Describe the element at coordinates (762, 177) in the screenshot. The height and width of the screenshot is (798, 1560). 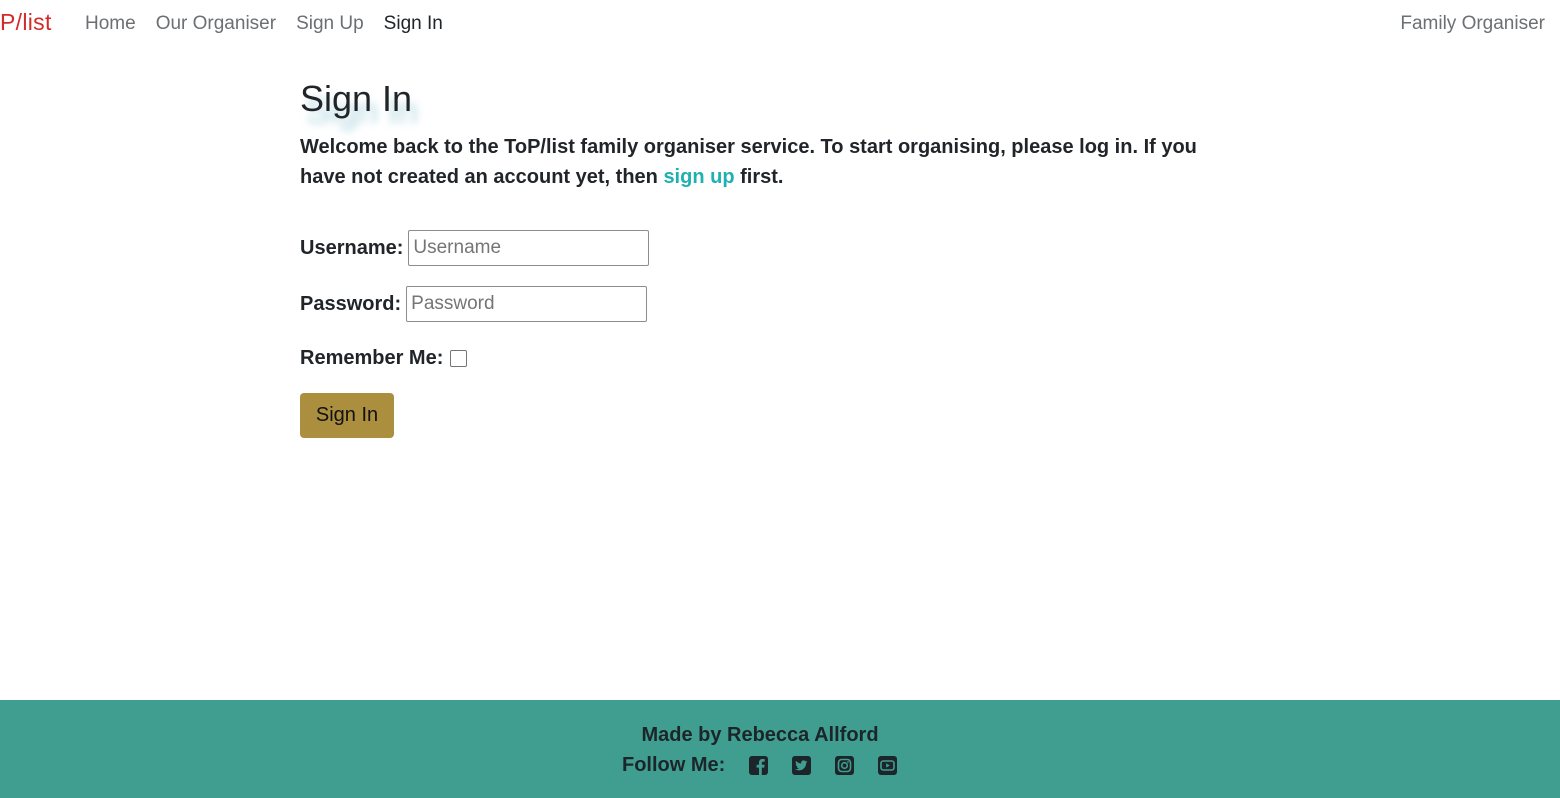
I see `intro-end: first.` at that location.